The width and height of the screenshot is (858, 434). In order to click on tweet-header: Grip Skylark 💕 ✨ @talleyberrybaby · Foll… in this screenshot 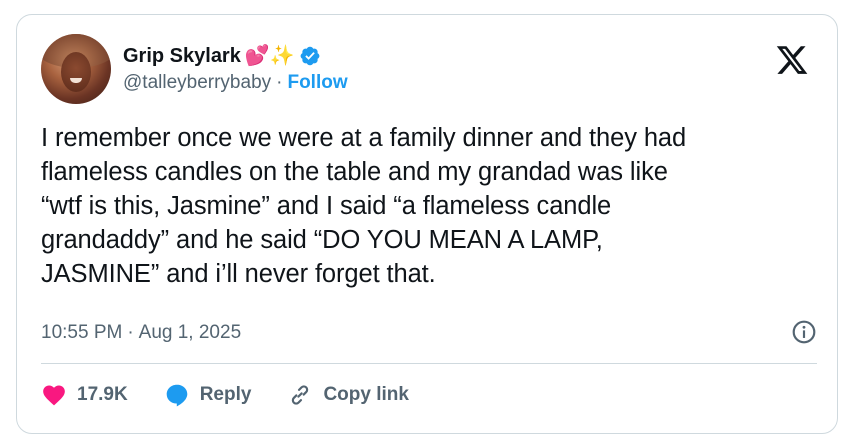, I will do `click(194, 69)`.